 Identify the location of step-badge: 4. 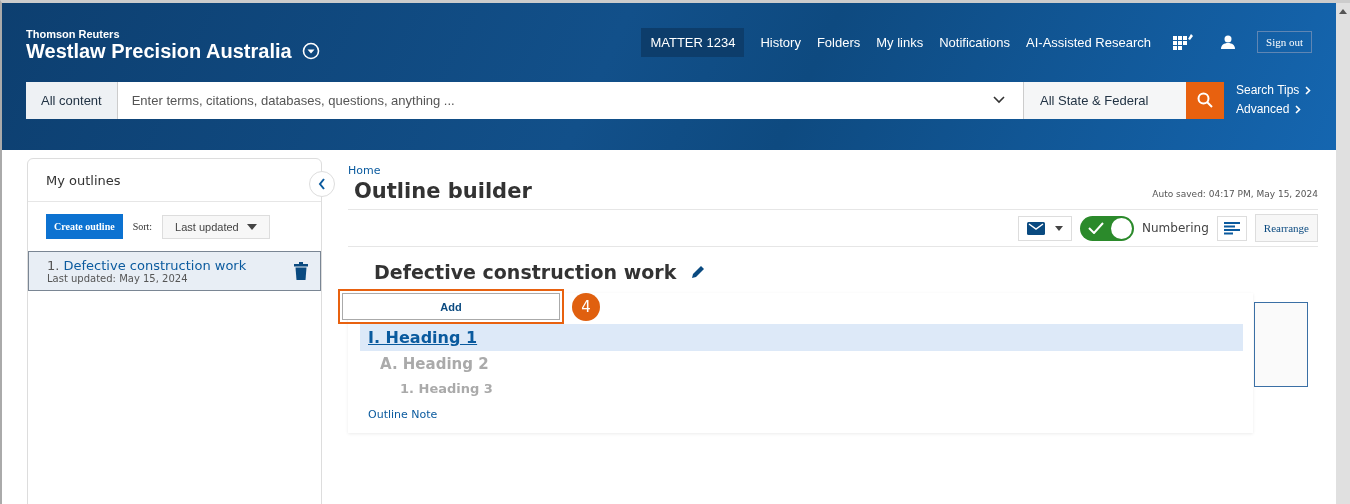
(586, 306).